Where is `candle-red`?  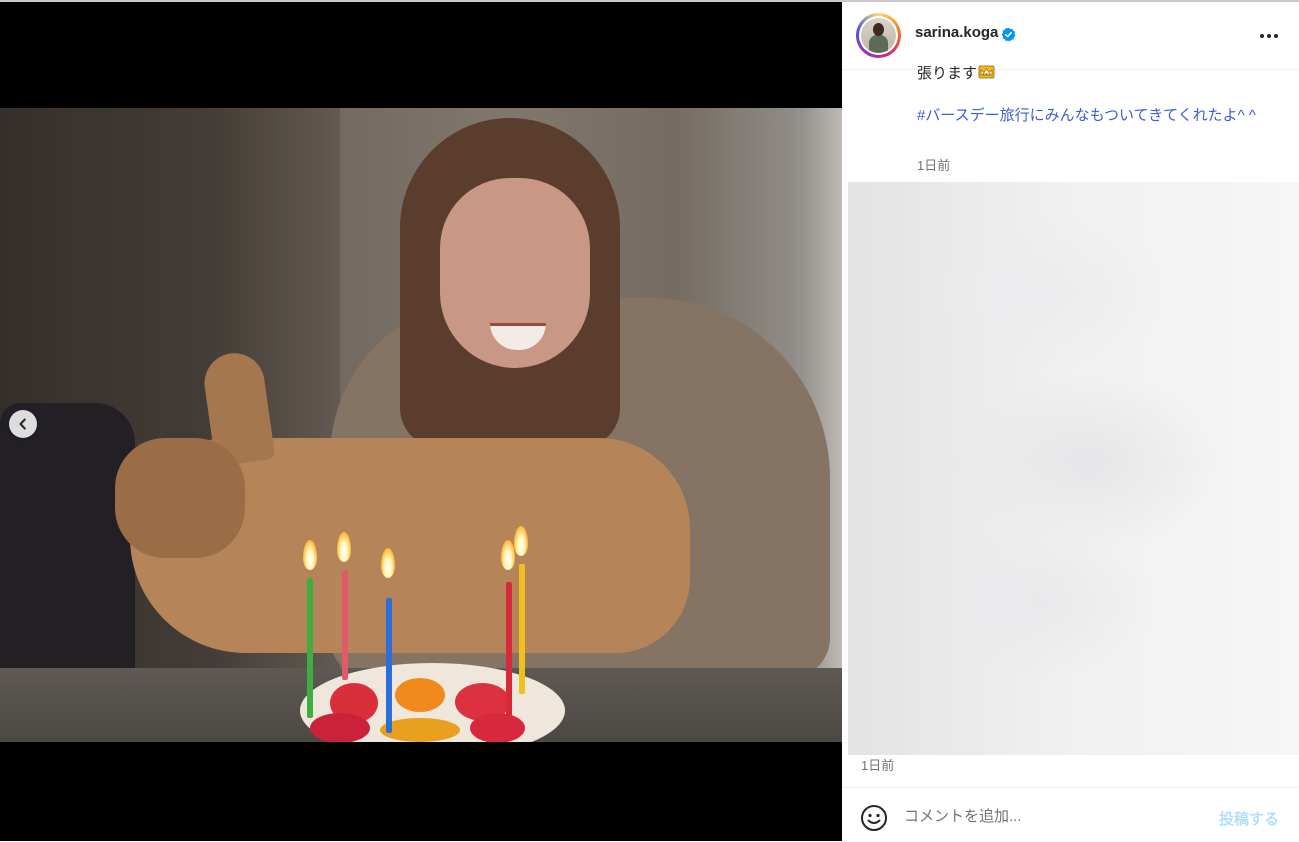 candle-red is located at coordinates (509, 652).